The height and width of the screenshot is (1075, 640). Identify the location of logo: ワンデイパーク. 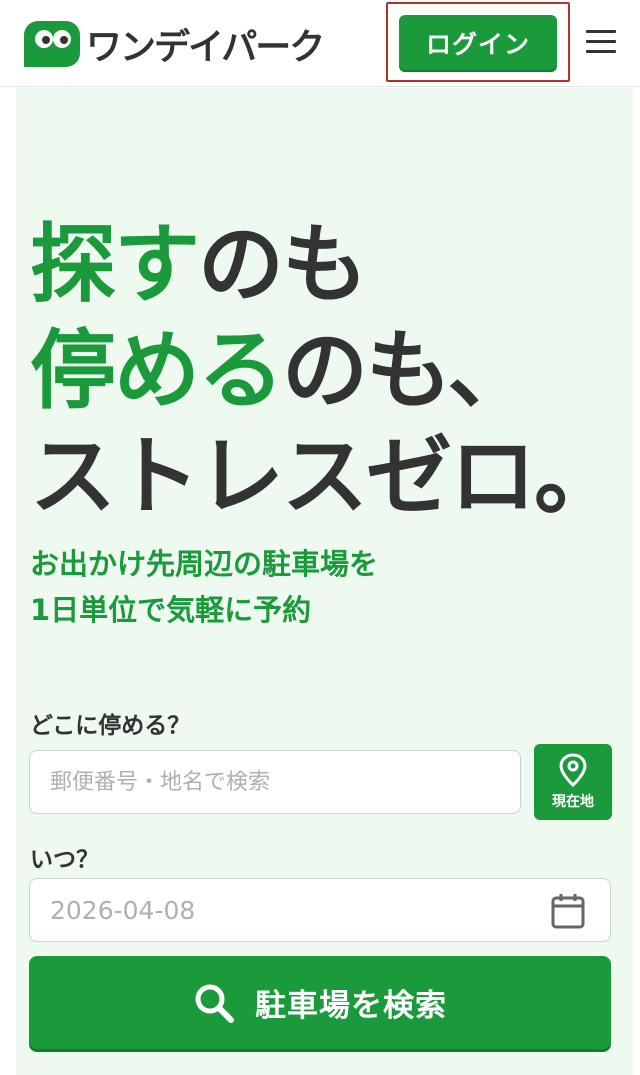
(173, 44).